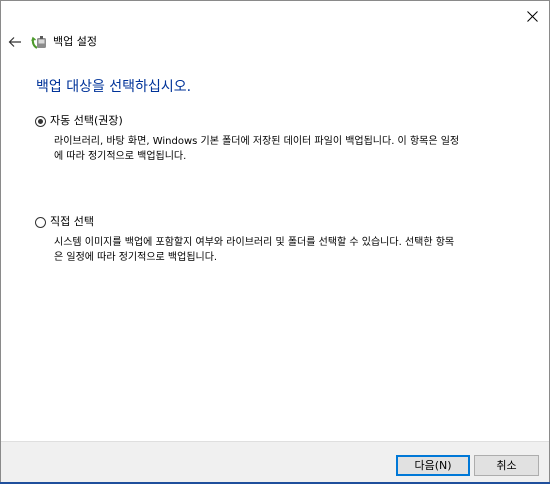  I want to click on window-title: 백업 설정, so click(75, 41).